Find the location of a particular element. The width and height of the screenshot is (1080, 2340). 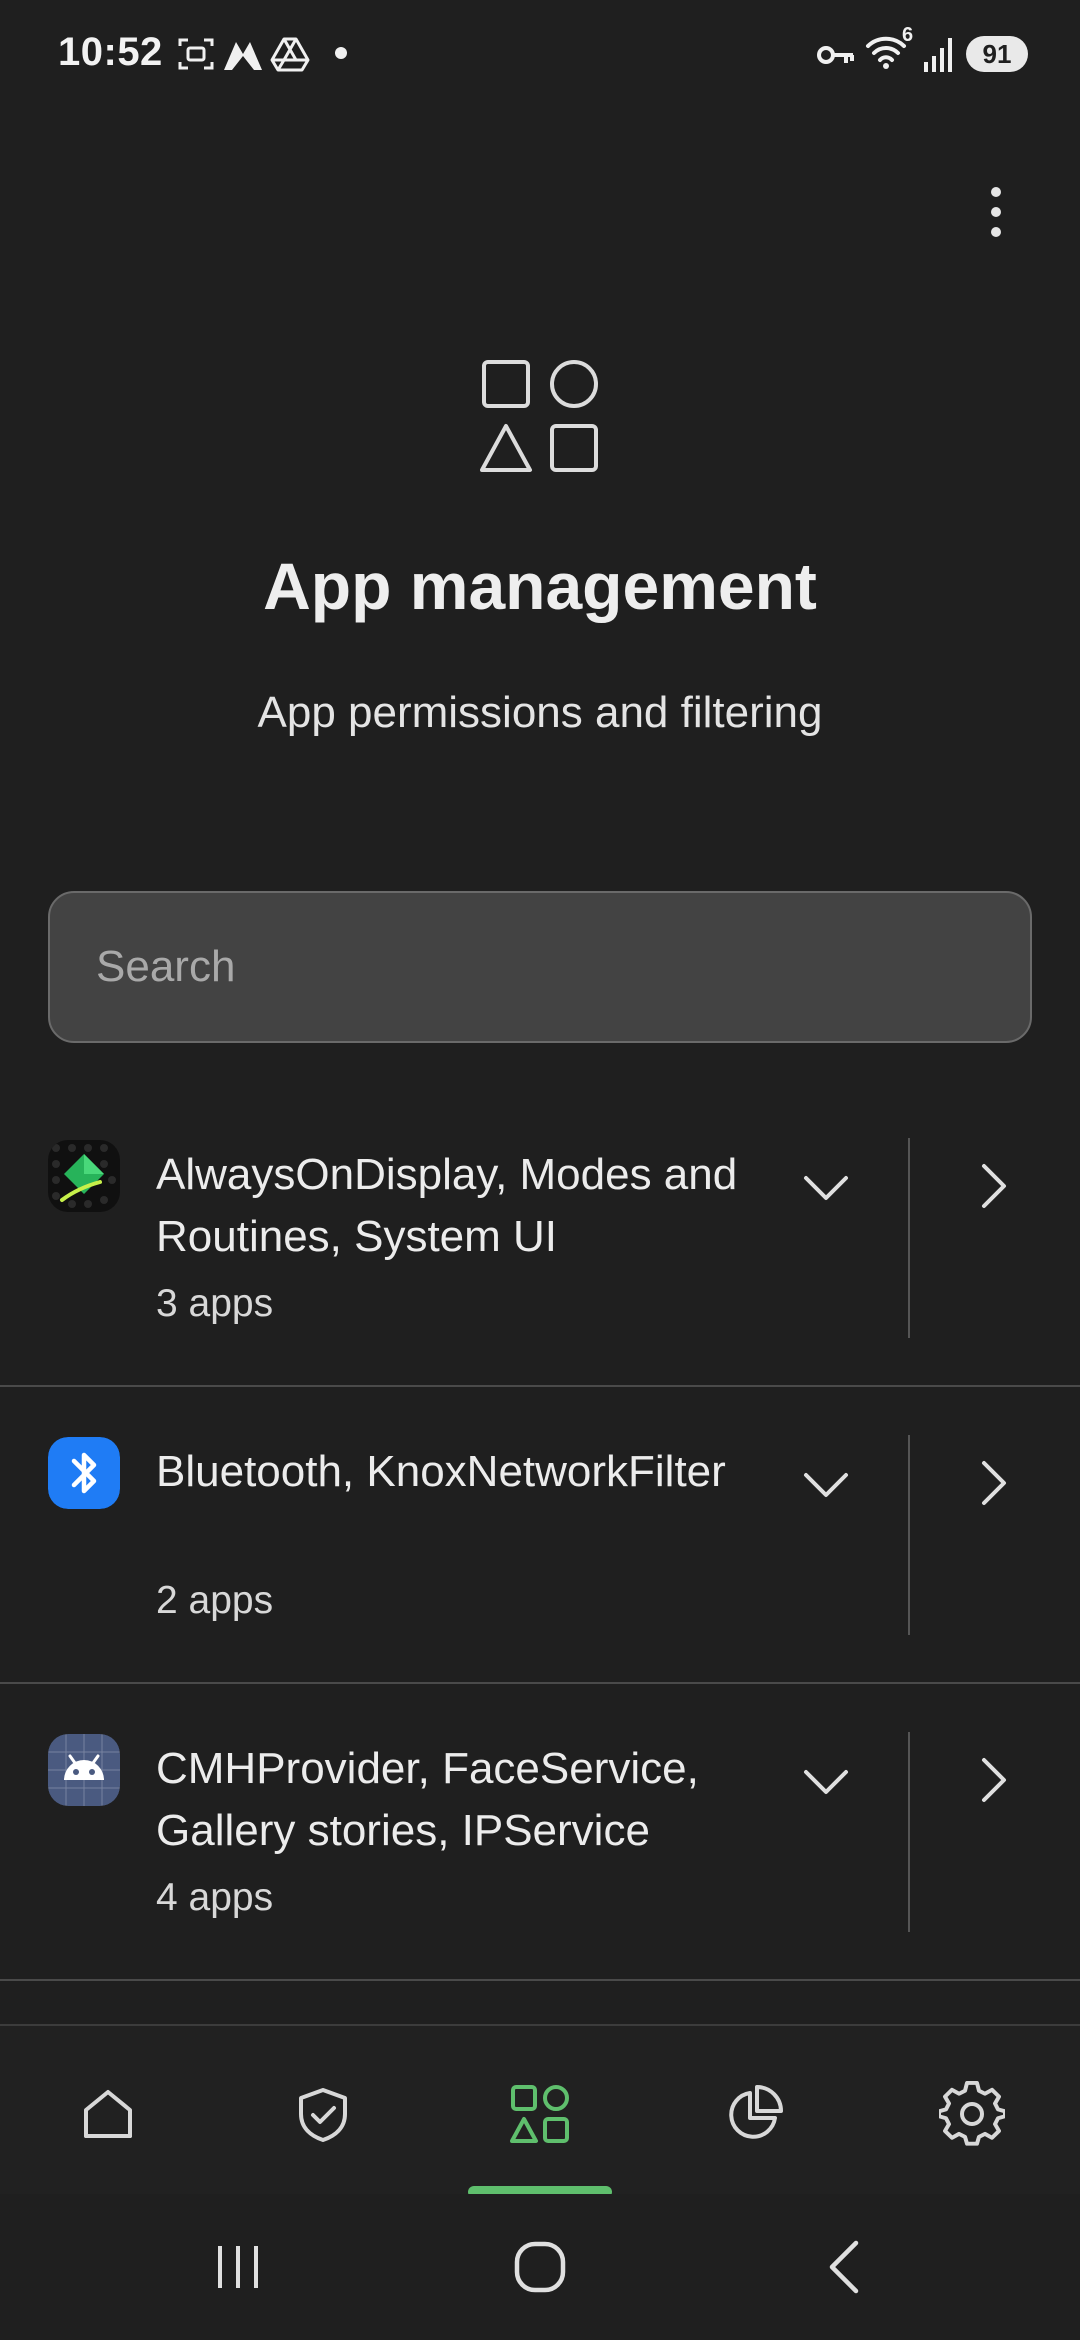

system-navigation-bar is located at coordinates (540, 2267).